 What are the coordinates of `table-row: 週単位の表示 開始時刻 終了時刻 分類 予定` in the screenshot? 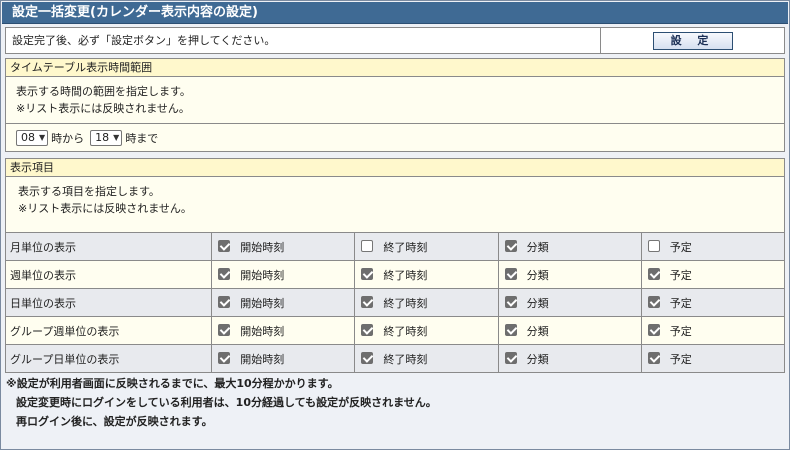 It's located at (395, 274).